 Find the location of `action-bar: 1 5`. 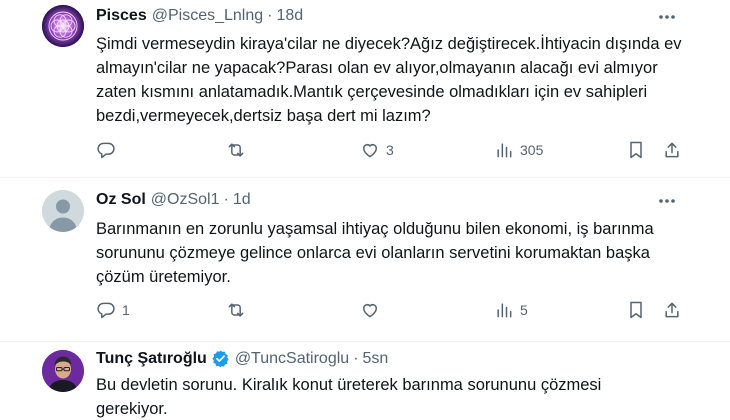

action-bar: 1 5 is located at coordinates (391, 311).